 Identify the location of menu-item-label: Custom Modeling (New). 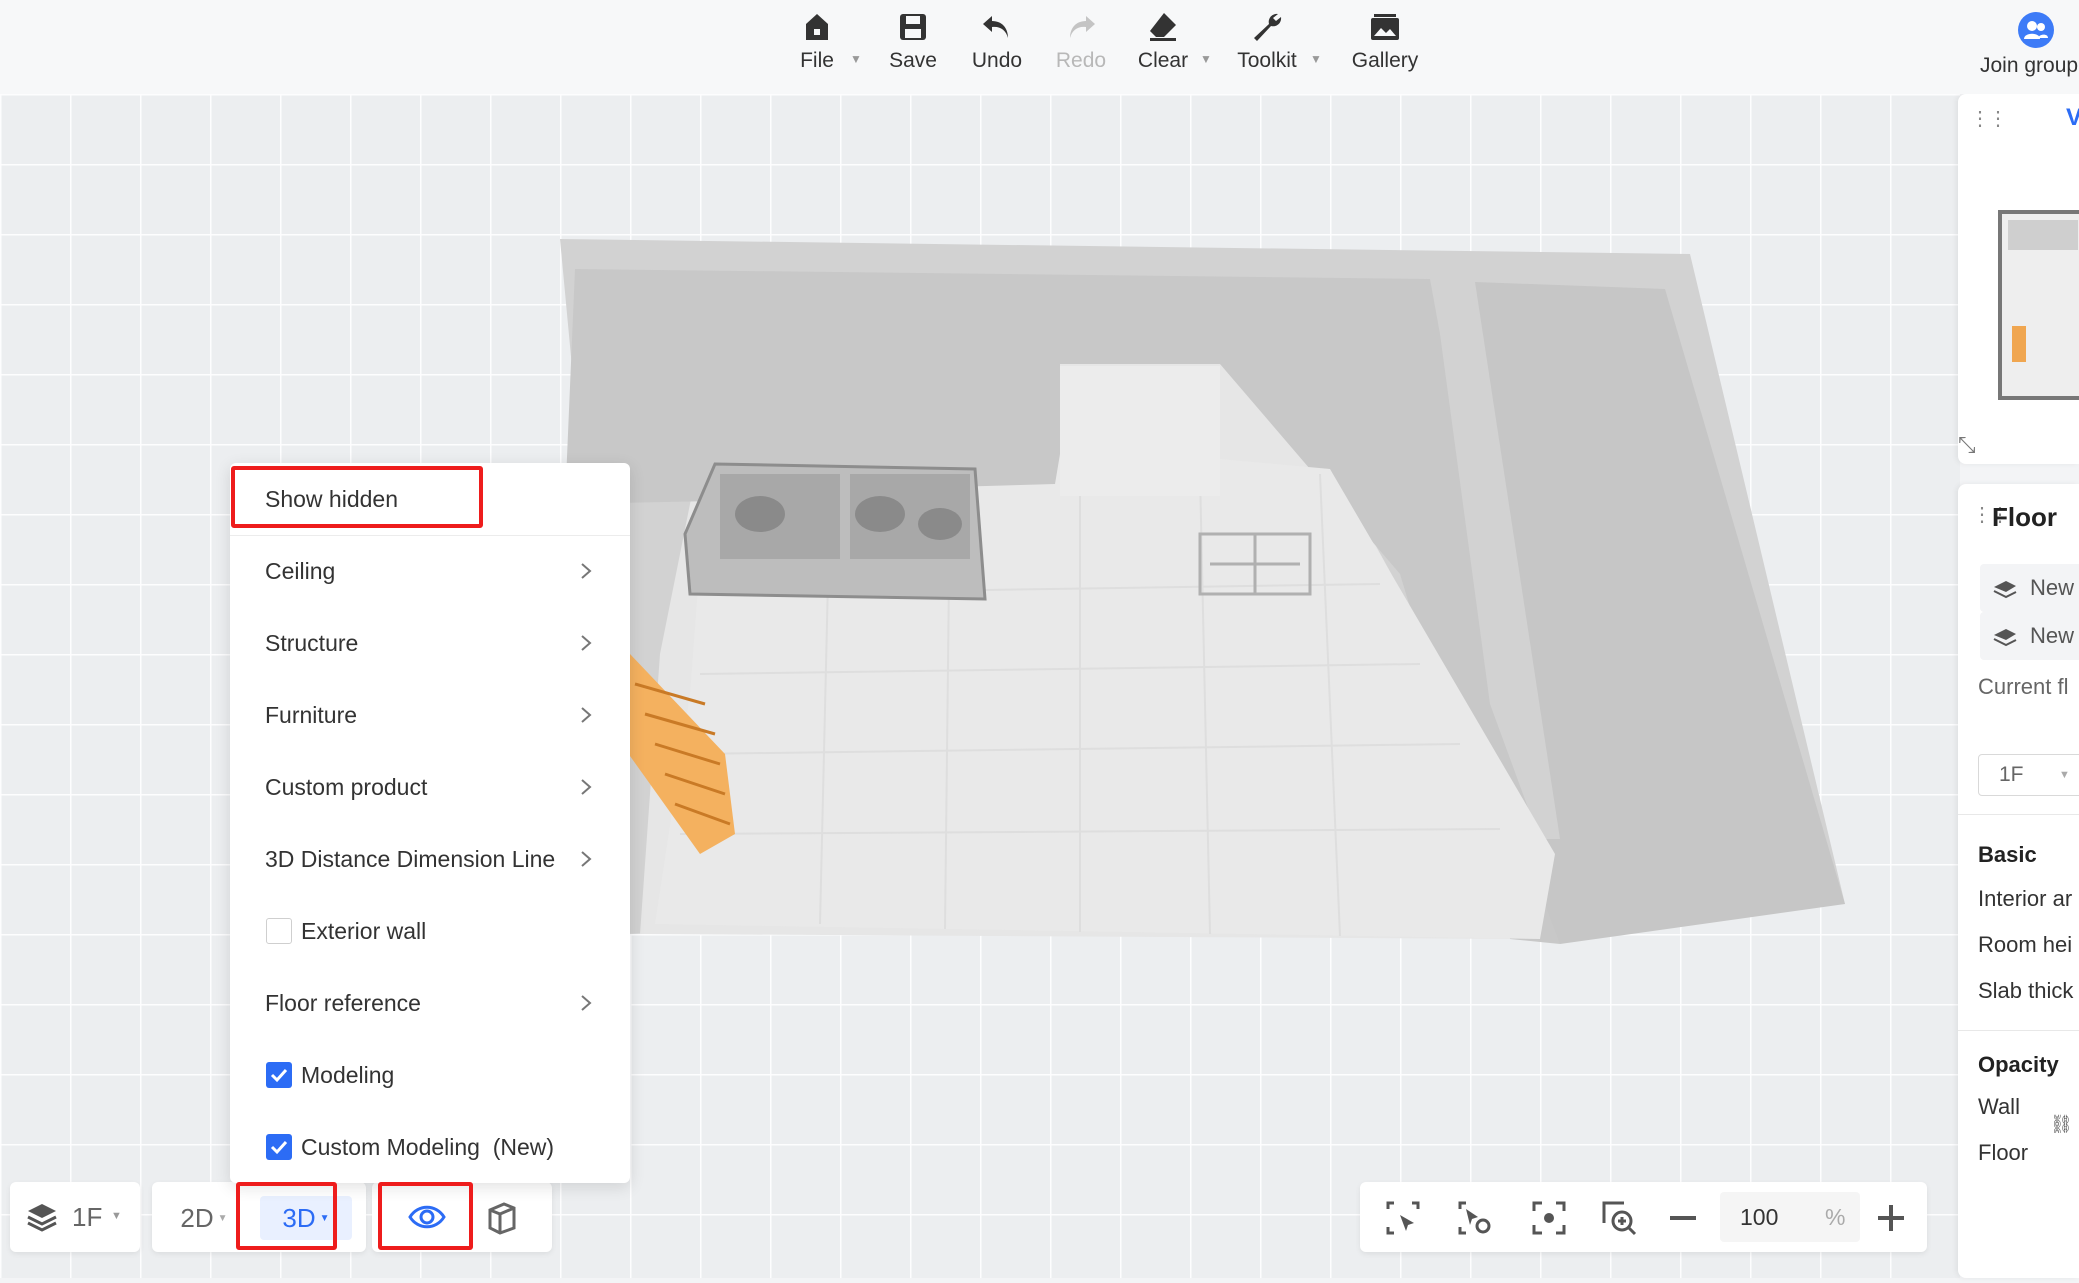
(428, 1146).